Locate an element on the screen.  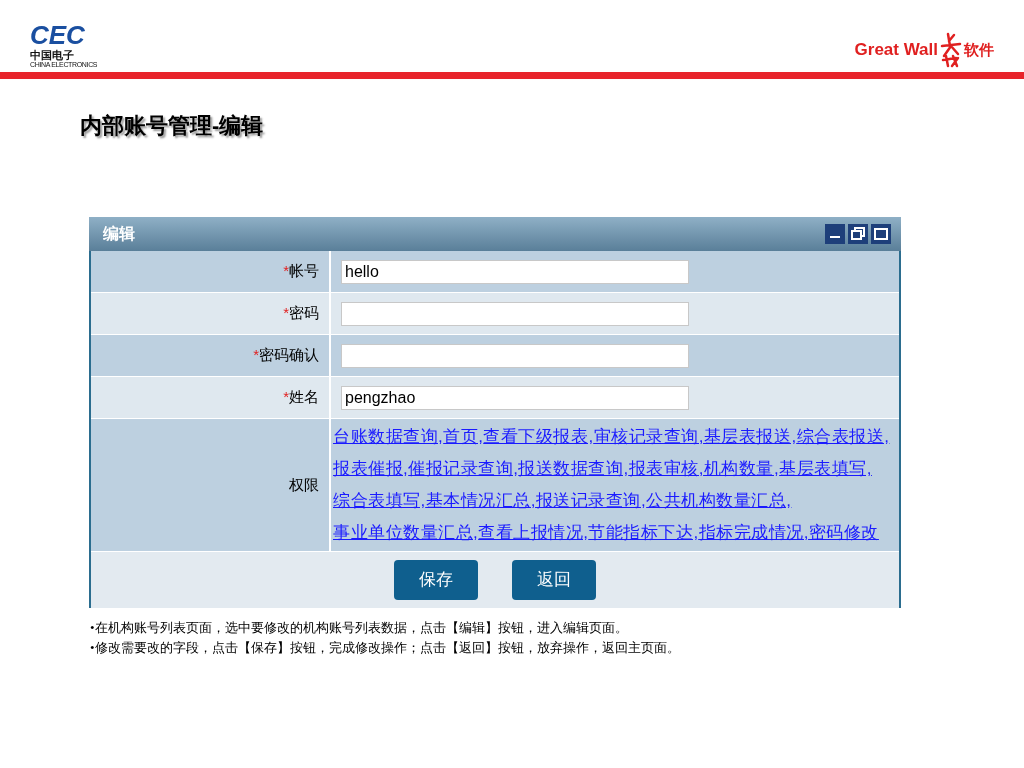
permission-link: 查看下级报表, is located at coordinates (538, 436).